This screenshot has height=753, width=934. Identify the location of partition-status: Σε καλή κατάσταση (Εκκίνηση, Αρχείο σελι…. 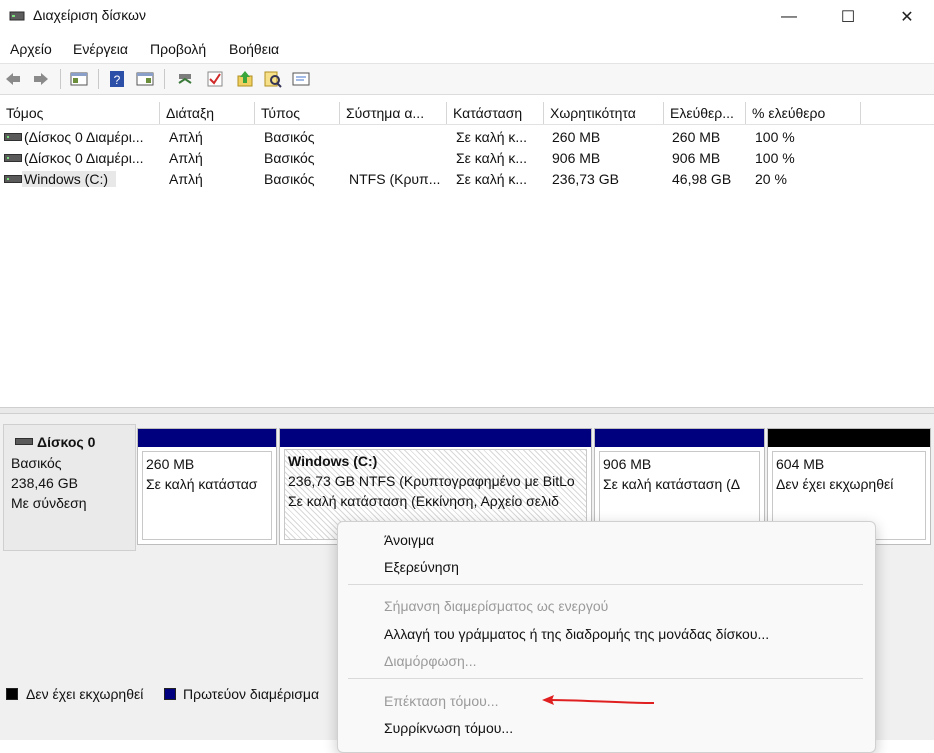
(423, 501).